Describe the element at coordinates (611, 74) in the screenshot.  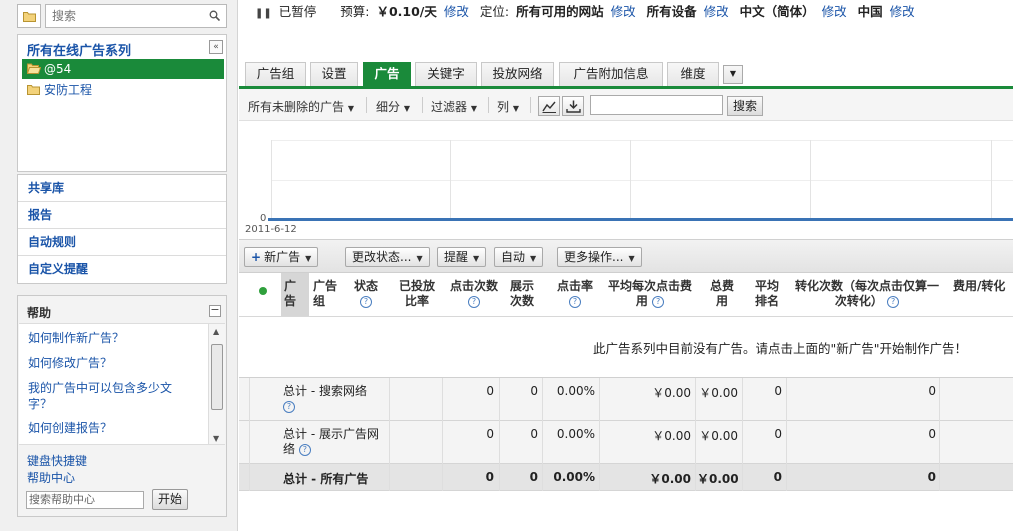
I see `tab-ad-extensions: 广告附加信息` at that location.